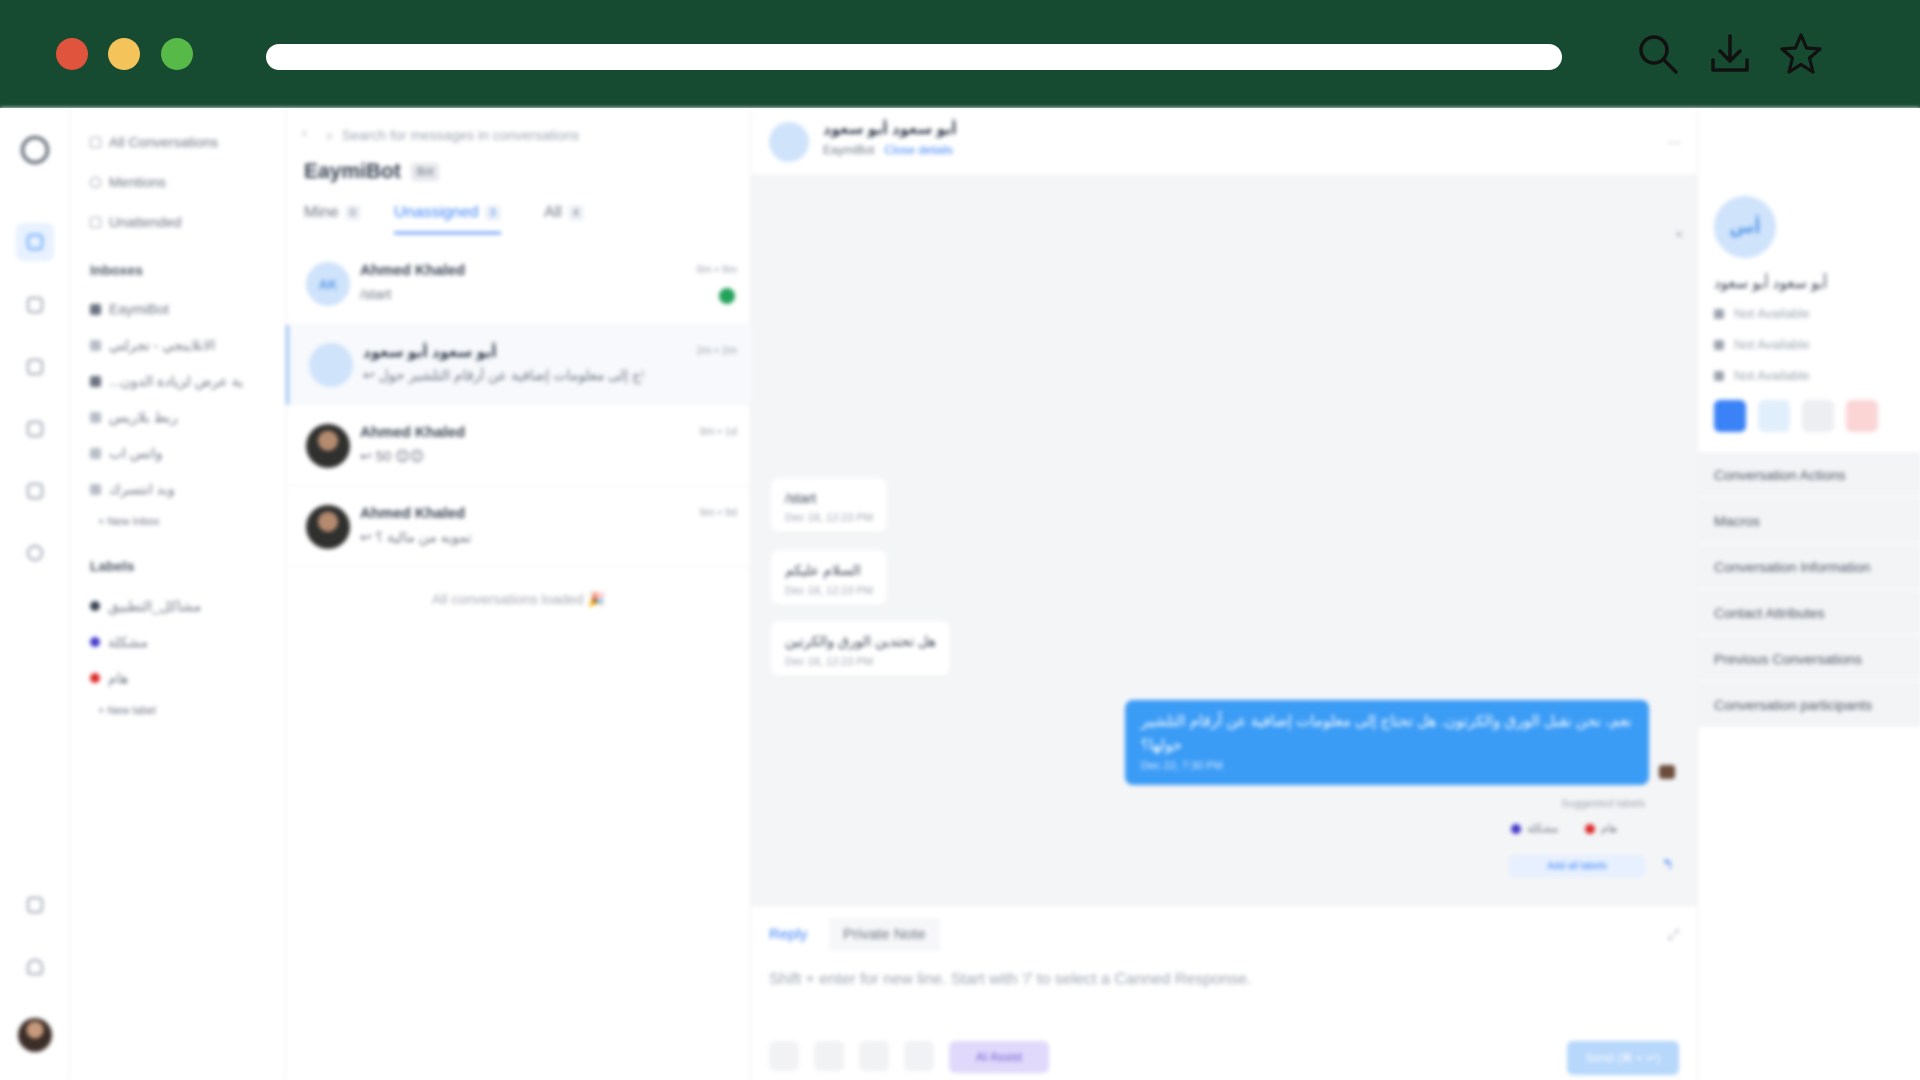 The height and width of the screenshot is (1080, 1920). I want to click on window-minimize-button, so click(124, 54).